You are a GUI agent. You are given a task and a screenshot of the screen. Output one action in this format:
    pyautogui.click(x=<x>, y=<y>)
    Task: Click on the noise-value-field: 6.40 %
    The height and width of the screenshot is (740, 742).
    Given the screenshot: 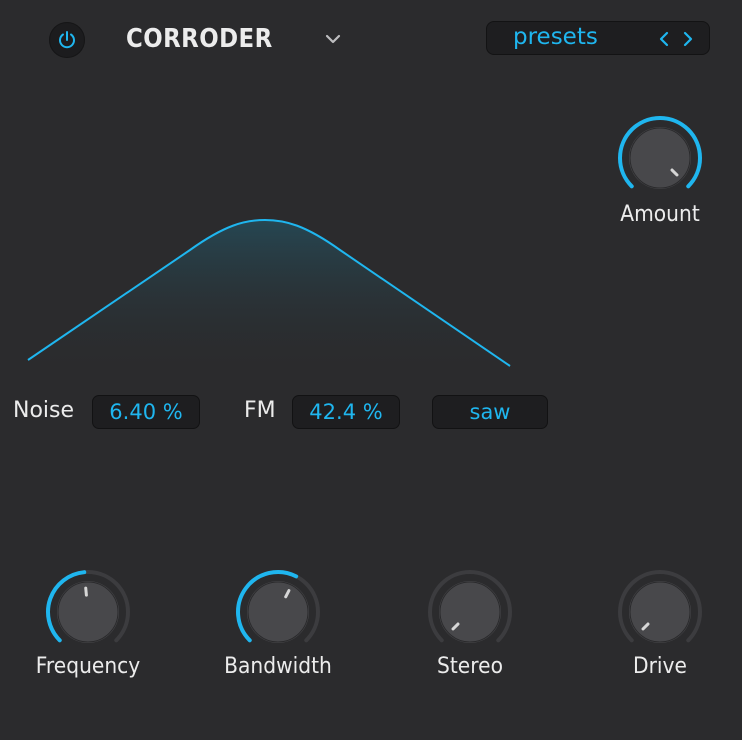 What is the action you would take?
    pyautogui.click(x=146, y=412)
    